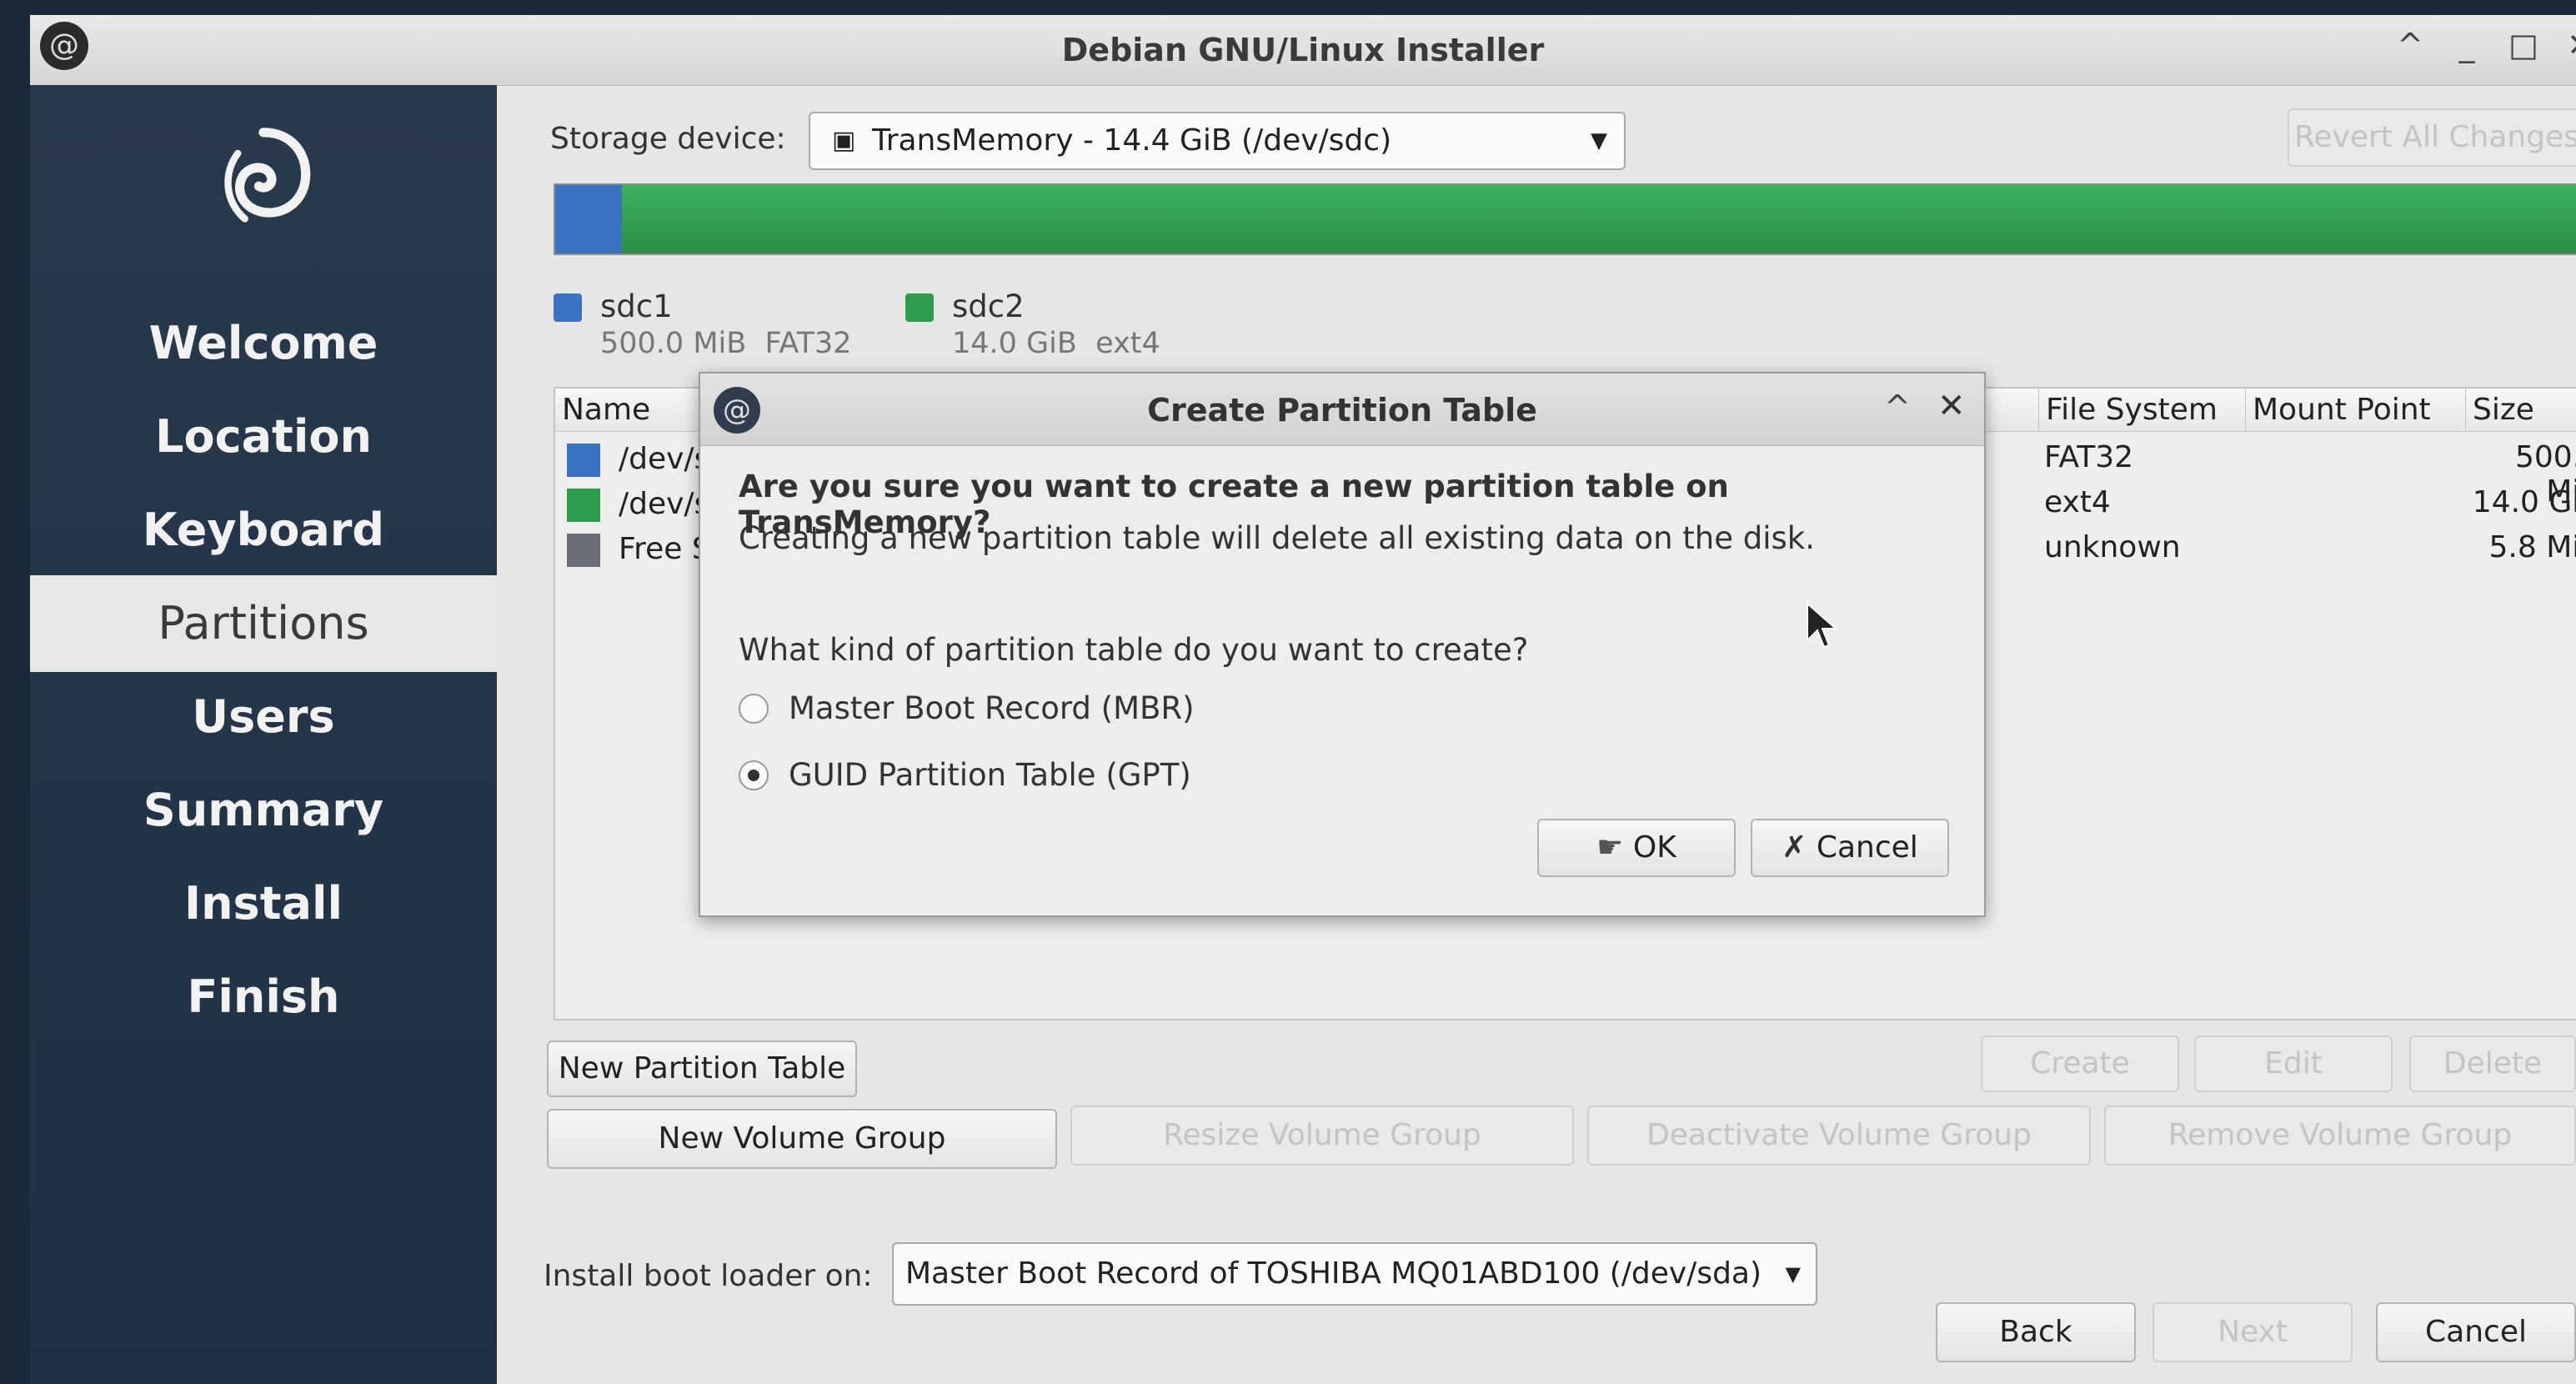 This screenshot has height=1384, width=2576. I want to click on debian-swirl-icon, so click(267, 175).